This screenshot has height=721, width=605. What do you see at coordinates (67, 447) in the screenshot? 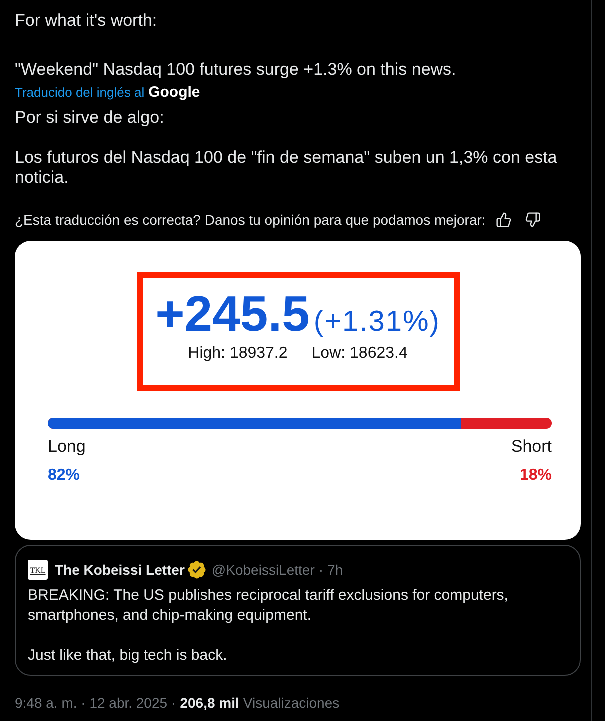
I see `long-label: Long` at bounding box center [67, 447].